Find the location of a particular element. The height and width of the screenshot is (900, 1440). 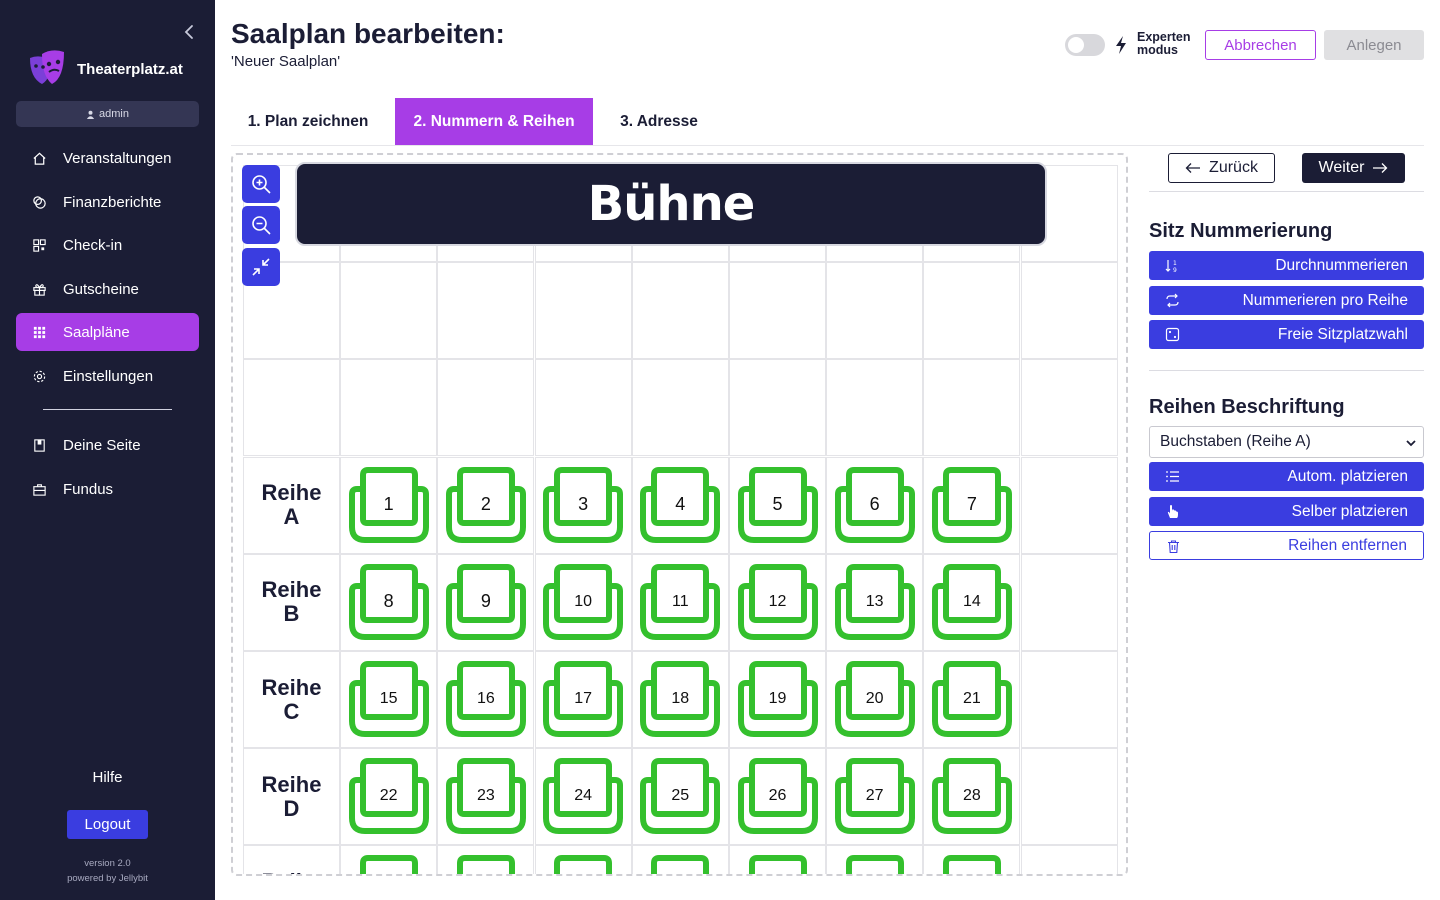

seat: 10 is located at coordinates (583, 601).